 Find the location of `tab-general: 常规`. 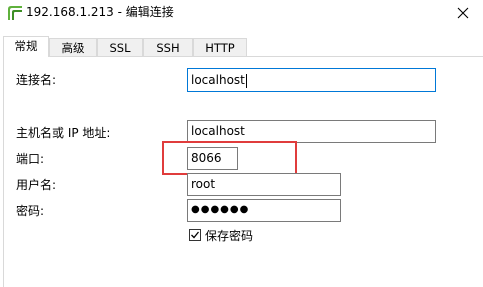

tab-general: 常规 is located at coordinates (26, 46).